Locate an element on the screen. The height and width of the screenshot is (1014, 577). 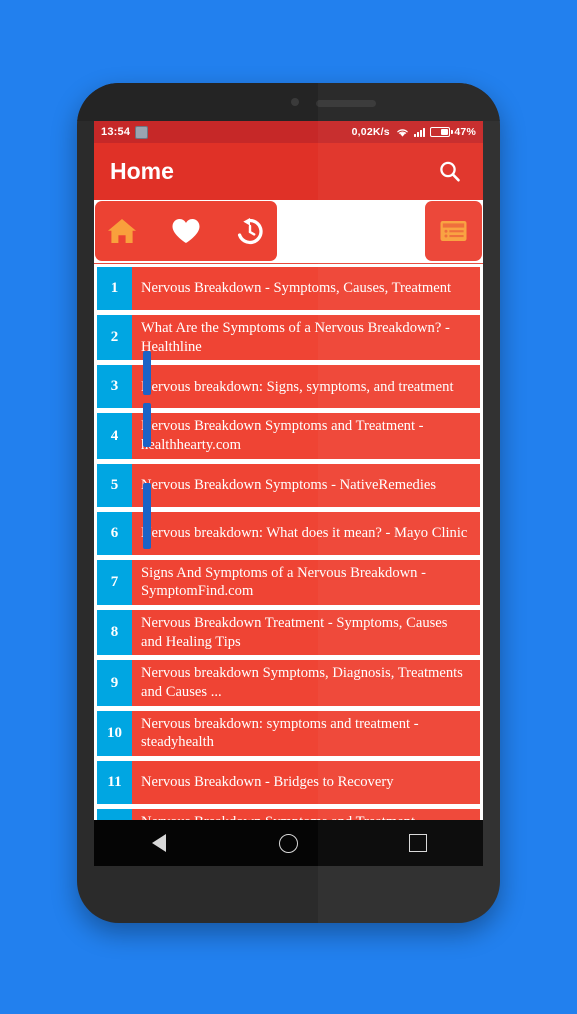
battery-fill is located at coordinates (444, 132).